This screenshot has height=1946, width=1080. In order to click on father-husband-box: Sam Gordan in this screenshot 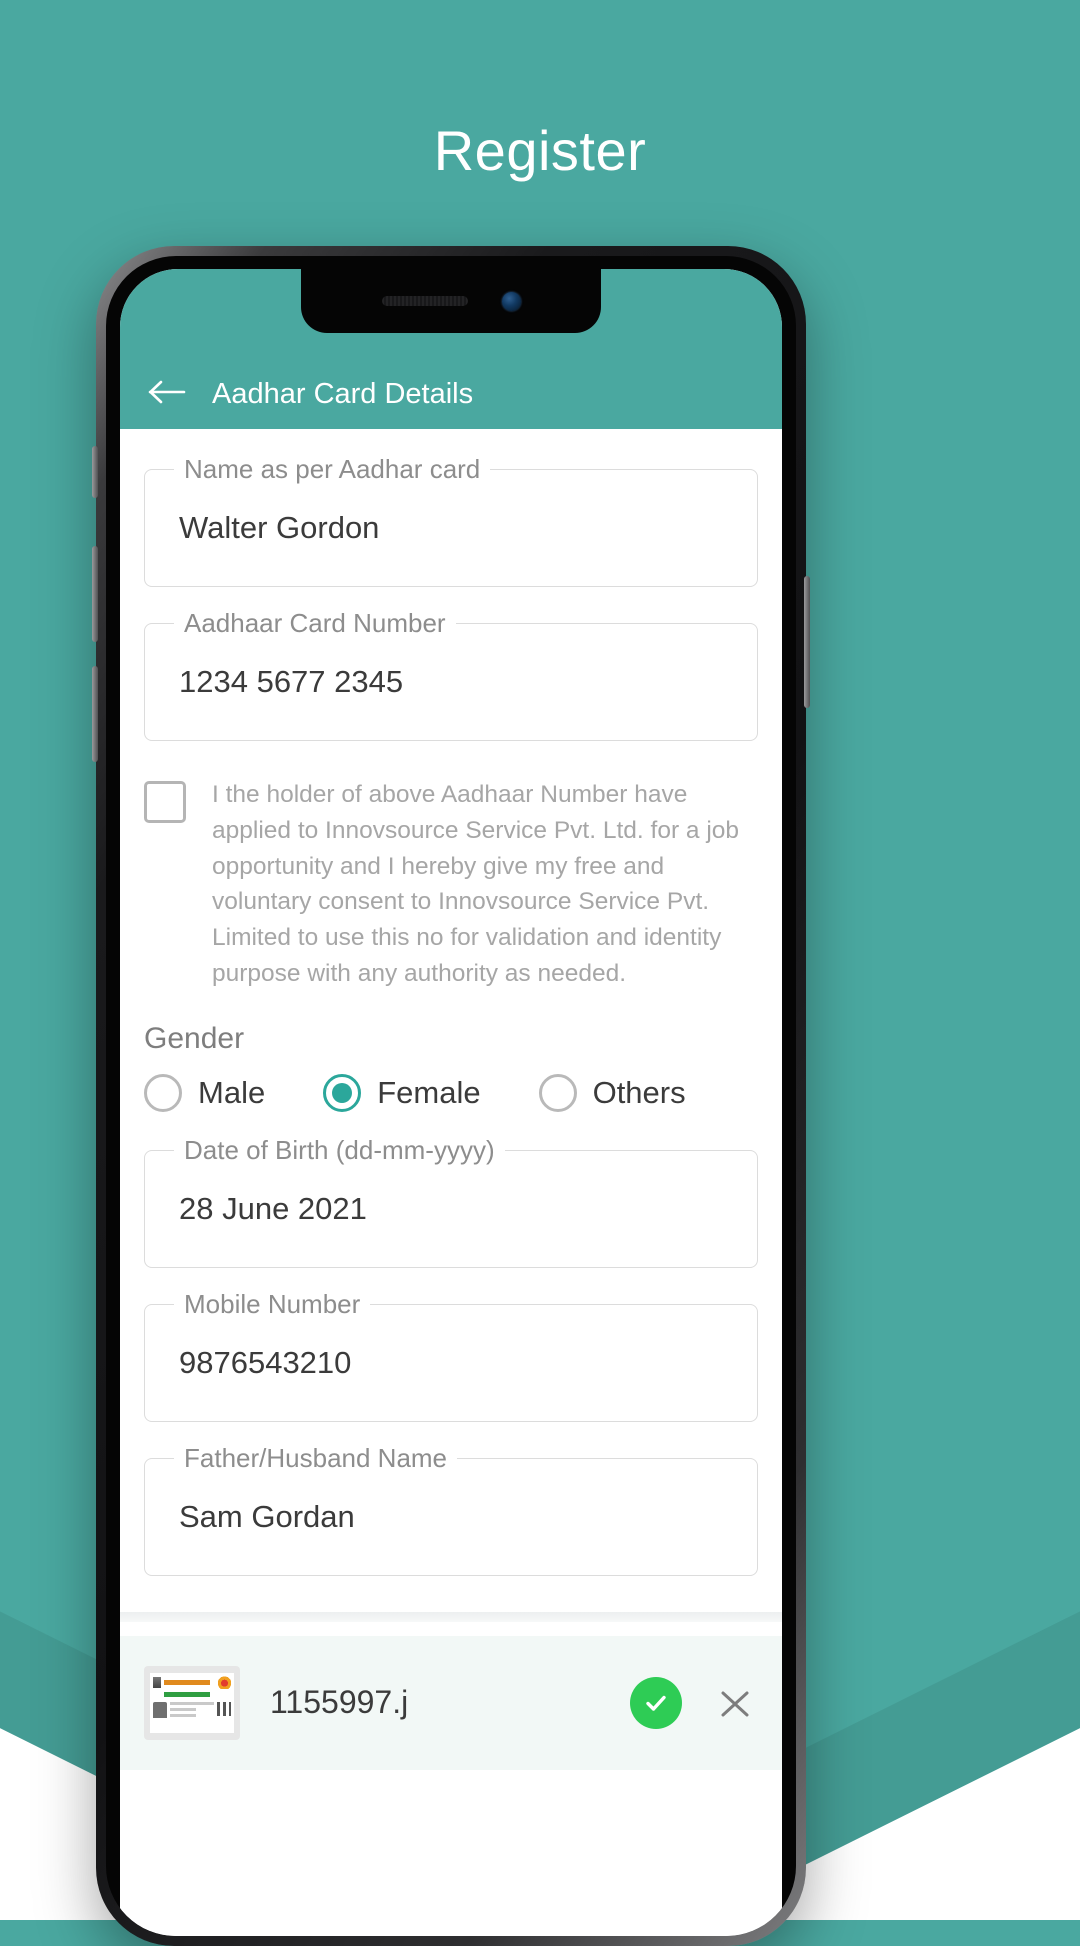, I will do `click(451, 1516)`.